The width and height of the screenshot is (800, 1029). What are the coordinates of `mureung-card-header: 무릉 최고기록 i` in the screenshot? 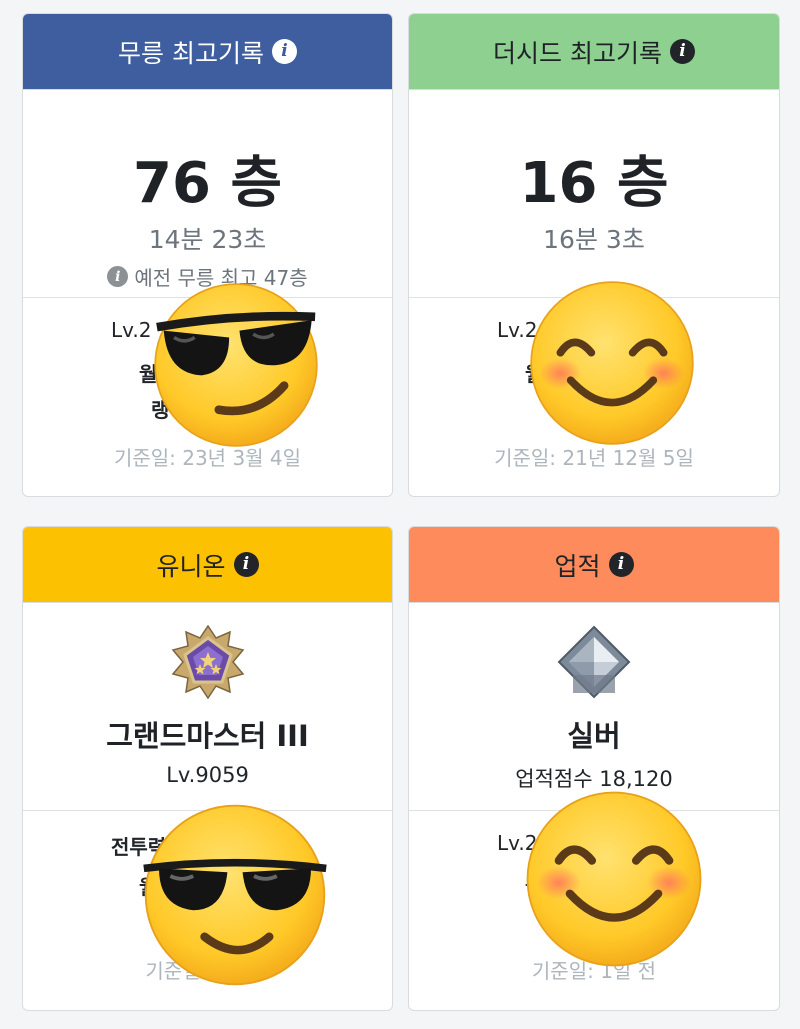 It's located at (207, 52).